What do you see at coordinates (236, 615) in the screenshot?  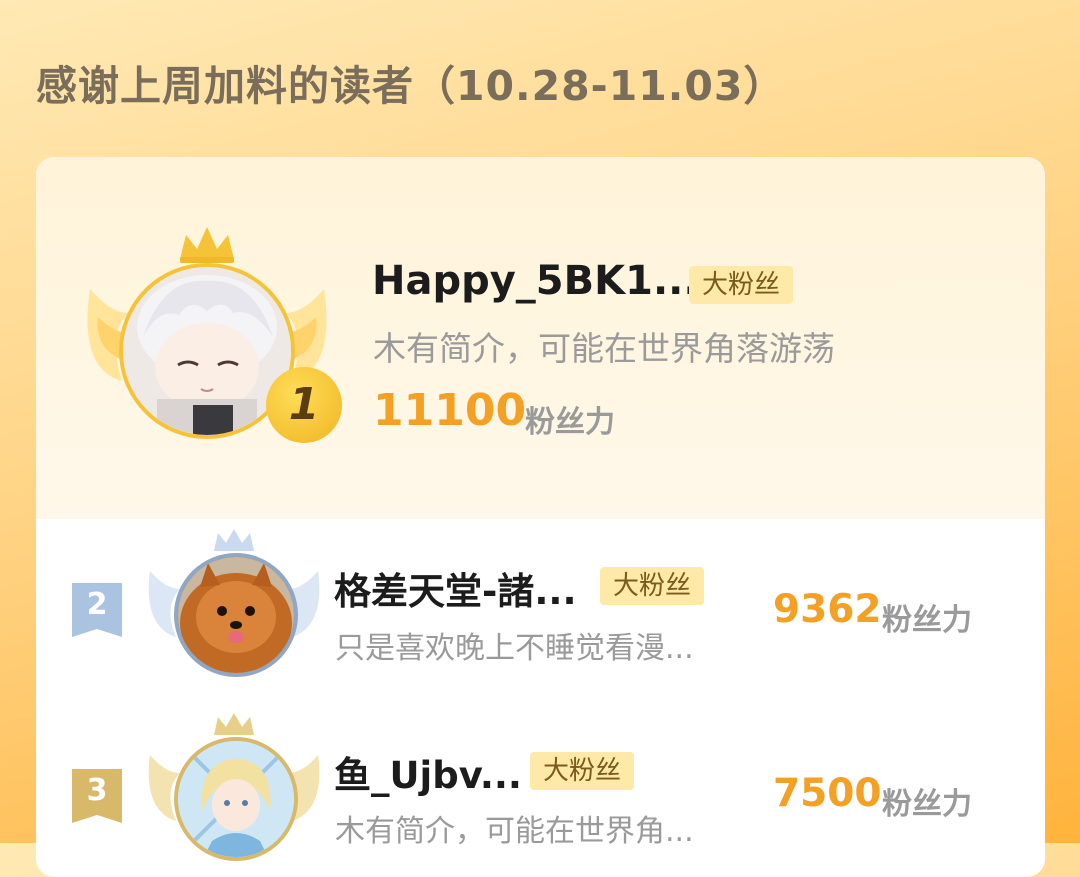 I see `pomeranian-dog-avatar-icon` at bounding box center [236, 615].